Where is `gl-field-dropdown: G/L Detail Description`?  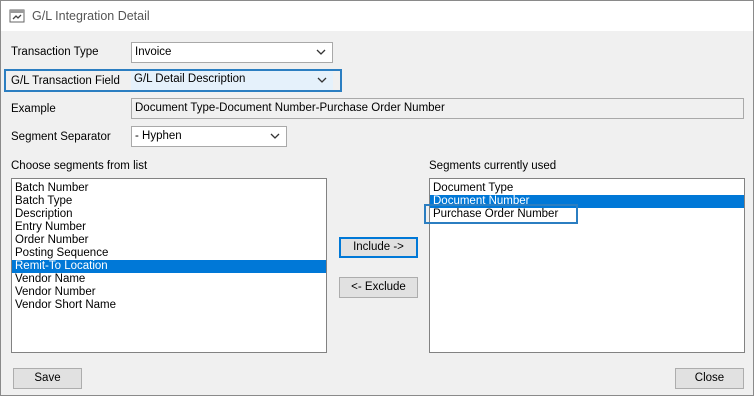
gl-field-dropdown: G/L Detail Description is located at coordinates (232, 80).